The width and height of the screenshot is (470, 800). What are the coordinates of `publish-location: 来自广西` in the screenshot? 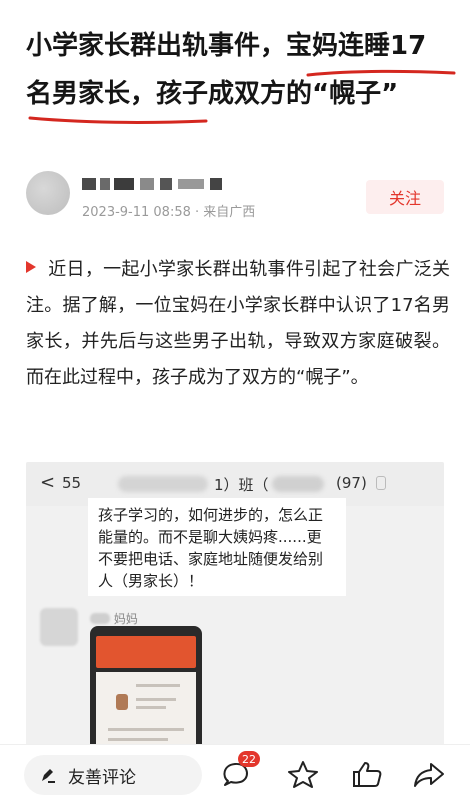 It's located at (229, 212).